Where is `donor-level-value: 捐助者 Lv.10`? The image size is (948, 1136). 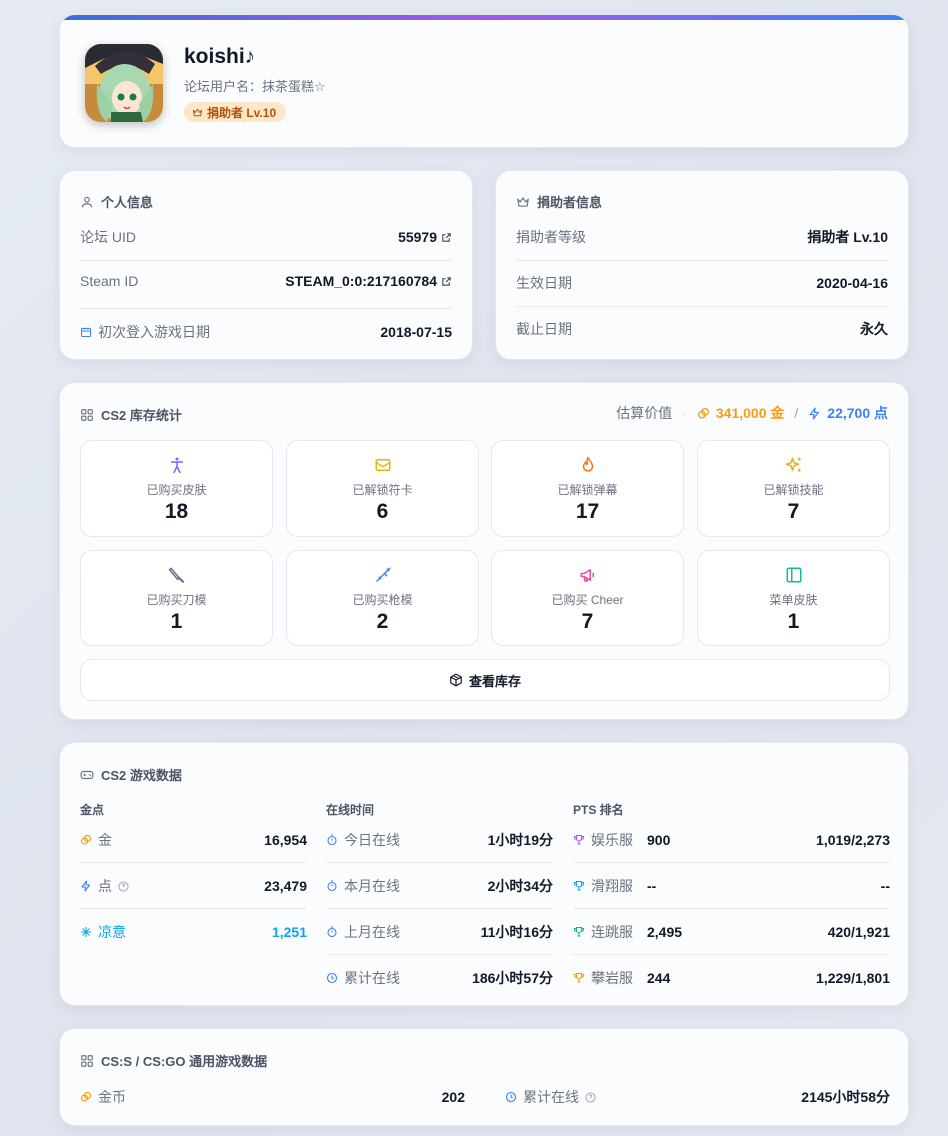
donor-level-value: 捐助者 Lv.10 is located at coordinates (847, 237).